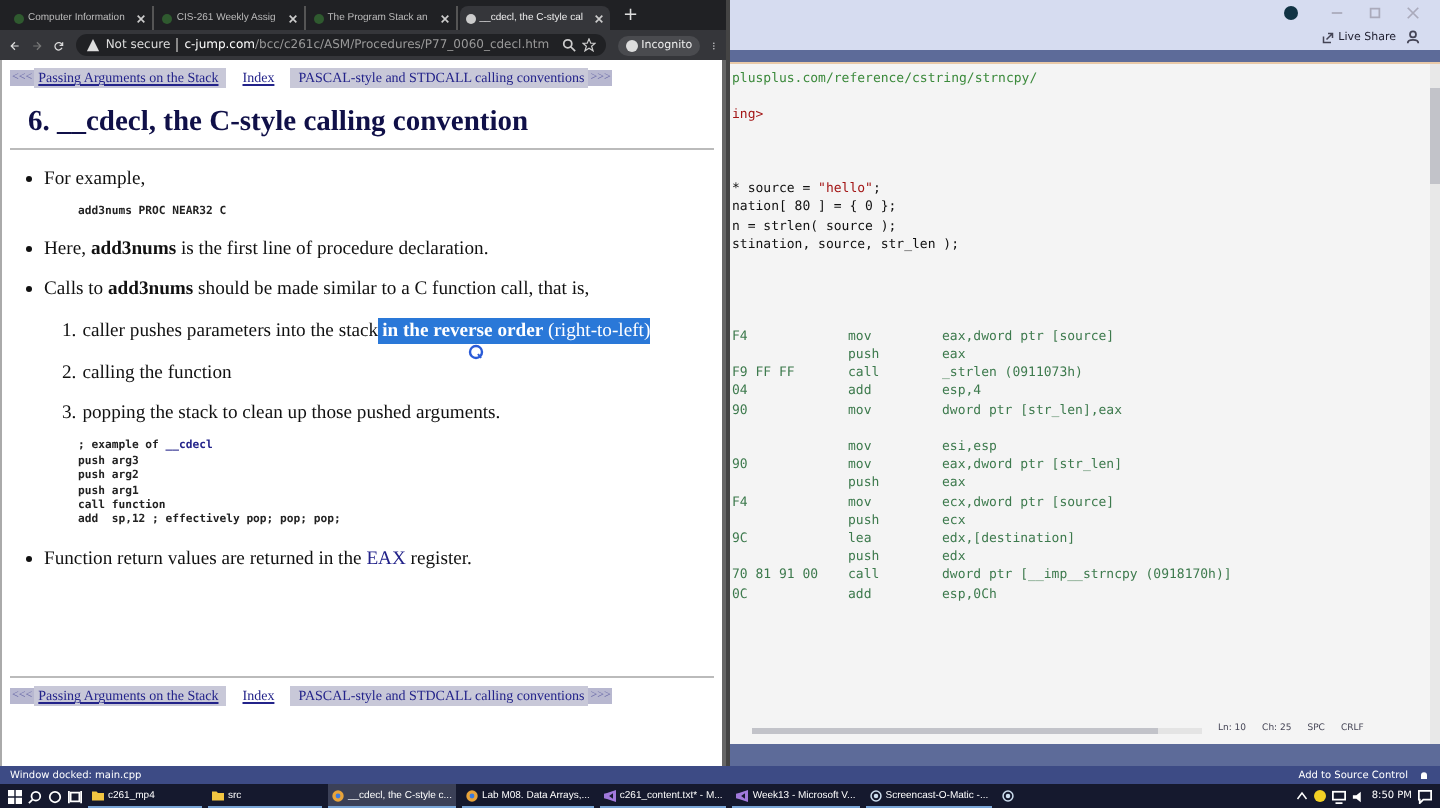 The image size is (1440, 808). What do you see at coordinates (69, 413) in the screenshot?
I see `step-number: 3.` at bounding box center [69, 413].